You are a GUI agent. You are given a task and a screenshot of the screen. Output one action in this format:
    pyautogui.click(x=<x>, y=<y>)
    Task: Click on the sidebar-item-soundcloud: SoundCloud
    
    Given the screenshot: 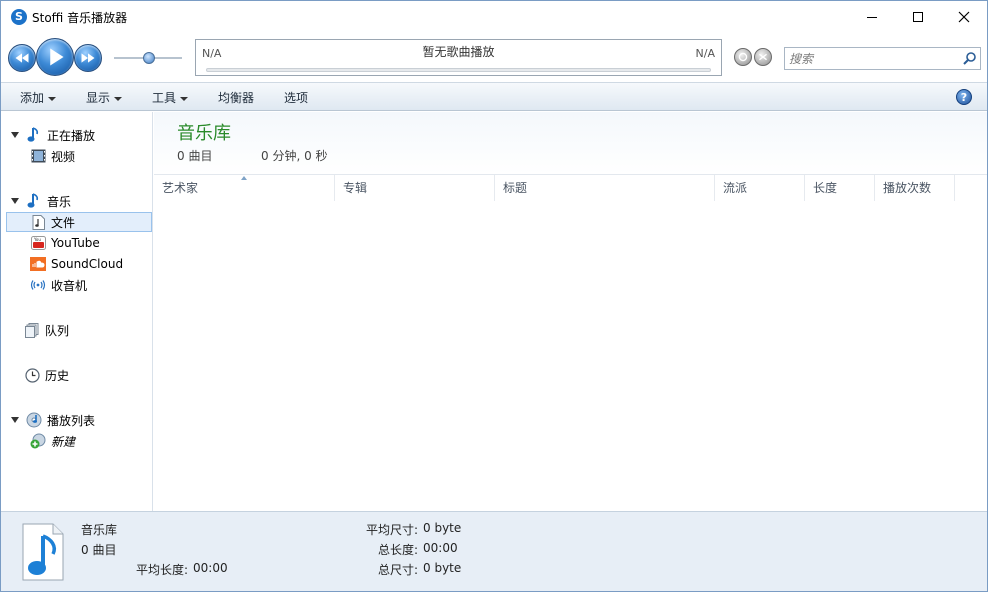 What is the action you would take?
    pyautogui.click(x=76, y=264)
    